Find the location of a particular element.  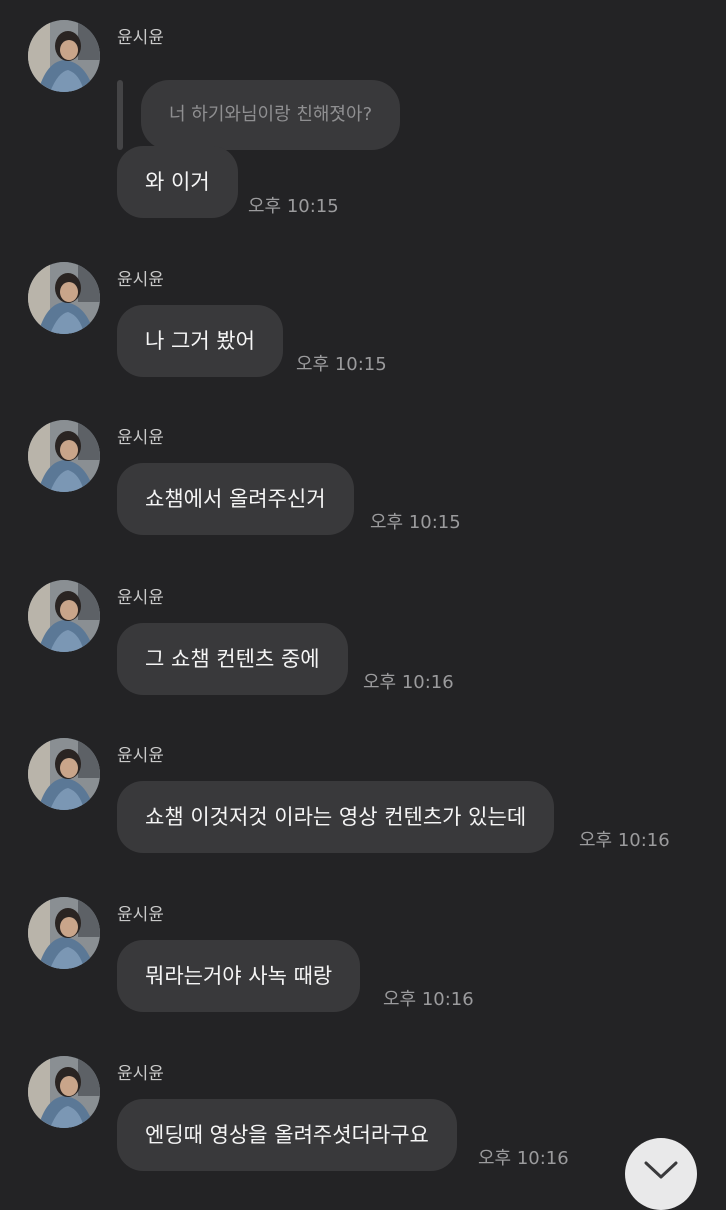

message-bubble: 그 쇼챔 컨텐츠 중에 is located at coordinates (232, 659).